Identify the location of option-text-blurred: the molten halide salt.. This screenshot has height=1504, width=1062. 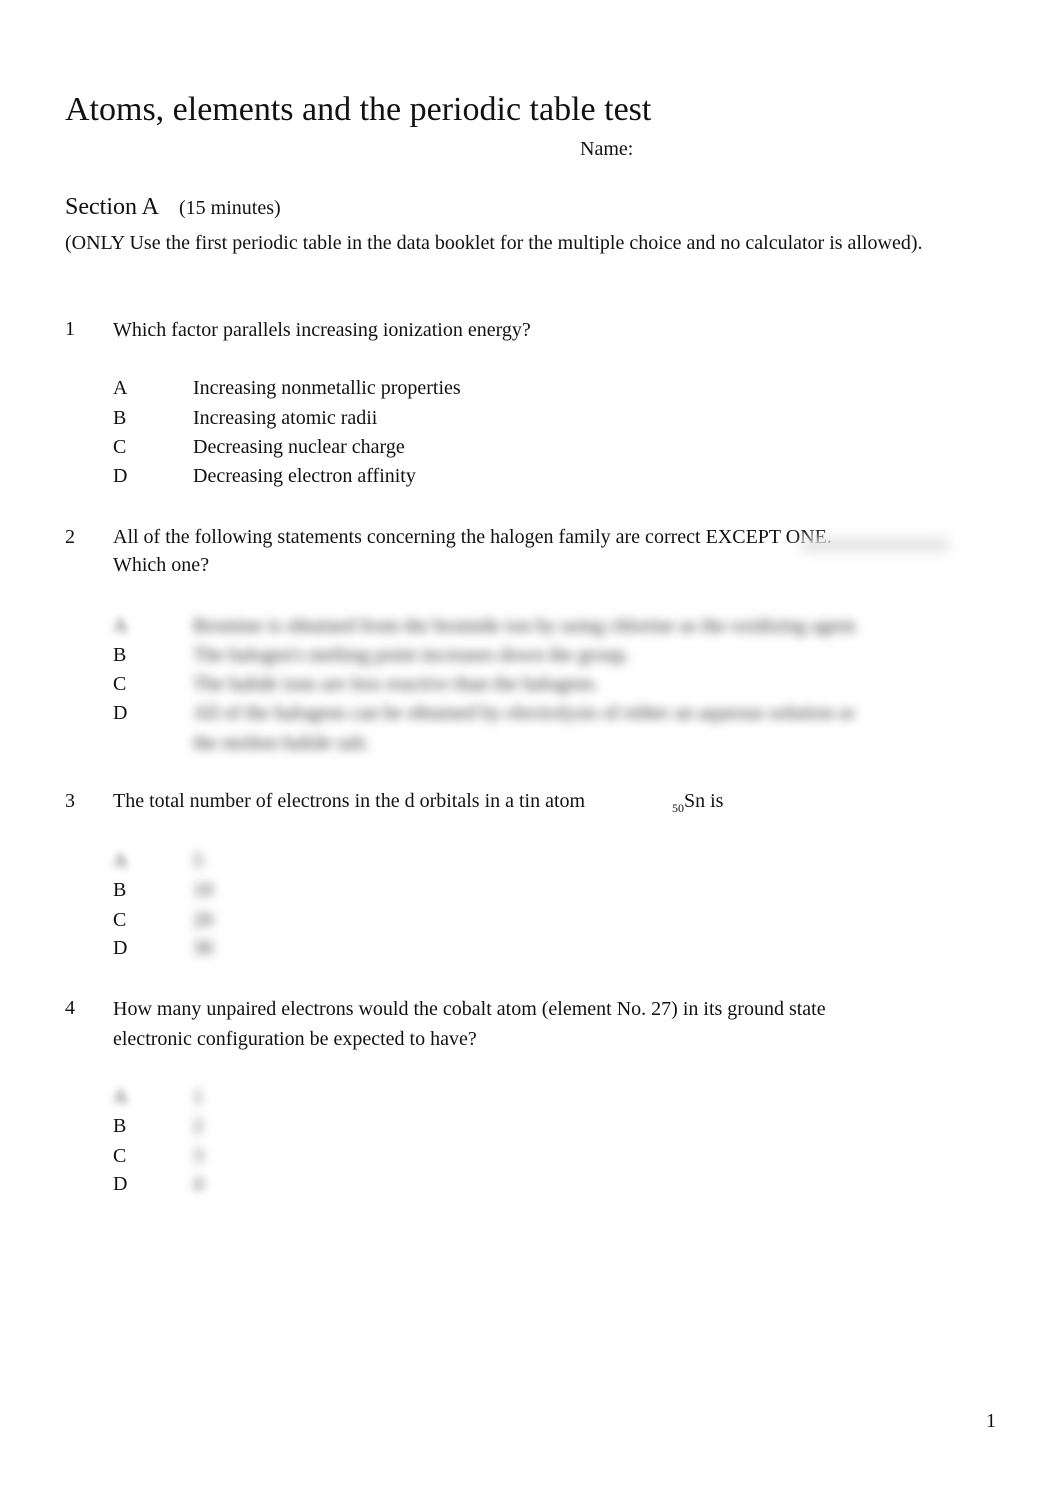
(281, 743).